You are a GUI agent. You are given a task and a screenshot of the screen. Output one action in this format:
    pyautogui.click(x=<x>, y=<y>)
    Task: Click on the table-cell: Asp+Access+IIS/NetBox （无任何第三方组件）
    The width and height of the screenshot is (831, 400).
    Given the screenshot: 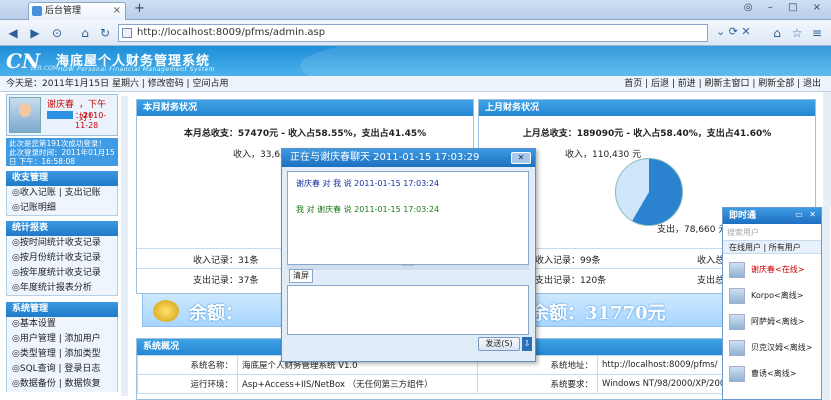 What is the action you would take?
    pyautogui.click(x=357, y=384)
    